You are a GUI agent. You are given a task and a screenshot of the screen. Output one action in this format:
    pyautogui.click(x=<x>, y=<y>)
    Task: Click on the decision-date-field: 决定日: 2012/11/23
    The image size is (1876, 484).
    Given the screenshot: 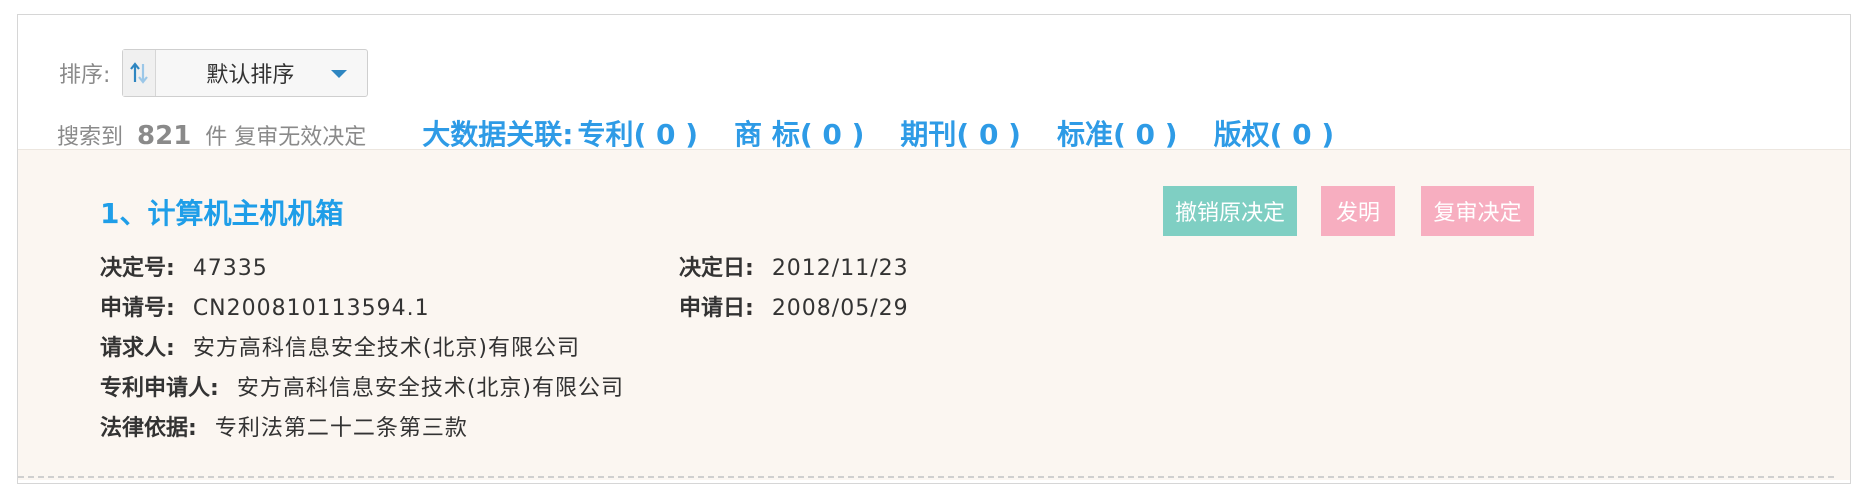 What is the action you would take?
    pyautogui.click(x=794, y=266)
    